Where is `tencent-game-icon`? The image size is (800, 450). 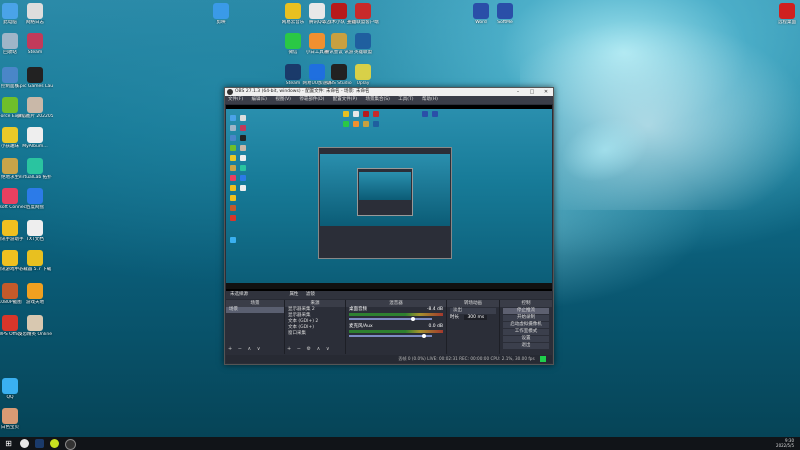
tencent-game-icon is located at coordinates (10, 228).